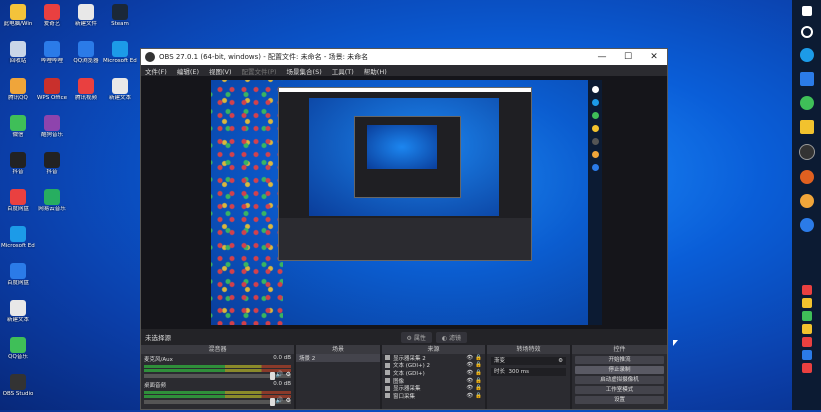 This screenshot has width=821, height=412. What do you see at coordinates (18, 392) in the screenshot?
I see `desktop-icon: OBS Studio` at bounding box center [18, 392].